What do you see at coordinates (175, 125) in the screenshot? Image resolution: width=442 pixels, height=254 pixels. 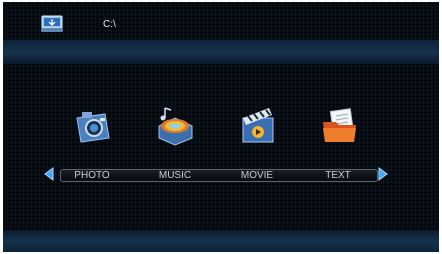 I see `music-disc-icon` at bounding box center [175, 125].